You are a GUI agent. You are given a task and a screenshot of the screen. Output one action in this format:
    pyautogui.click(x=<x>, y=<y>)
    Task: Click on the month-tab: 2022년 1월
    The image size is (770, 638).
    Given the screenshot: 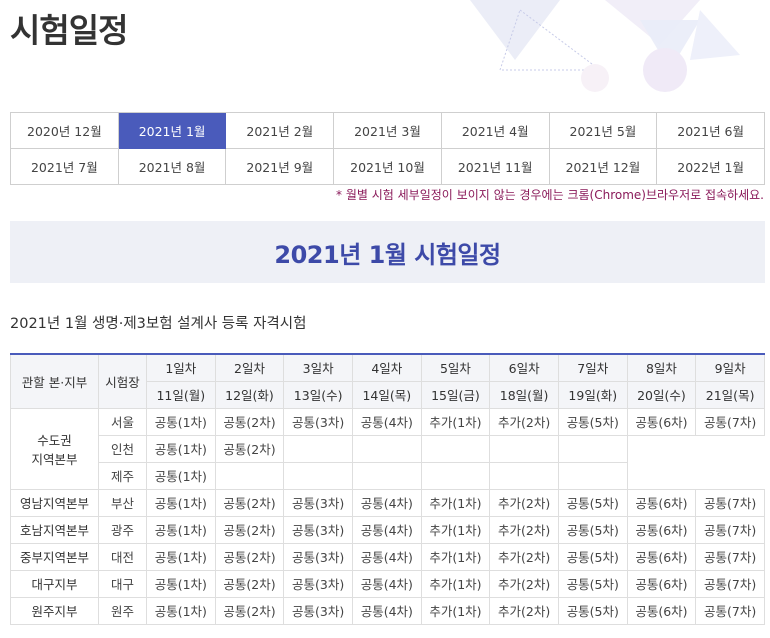 What is the action you would take?
    pyautogui.click(x=711, y=167)
    